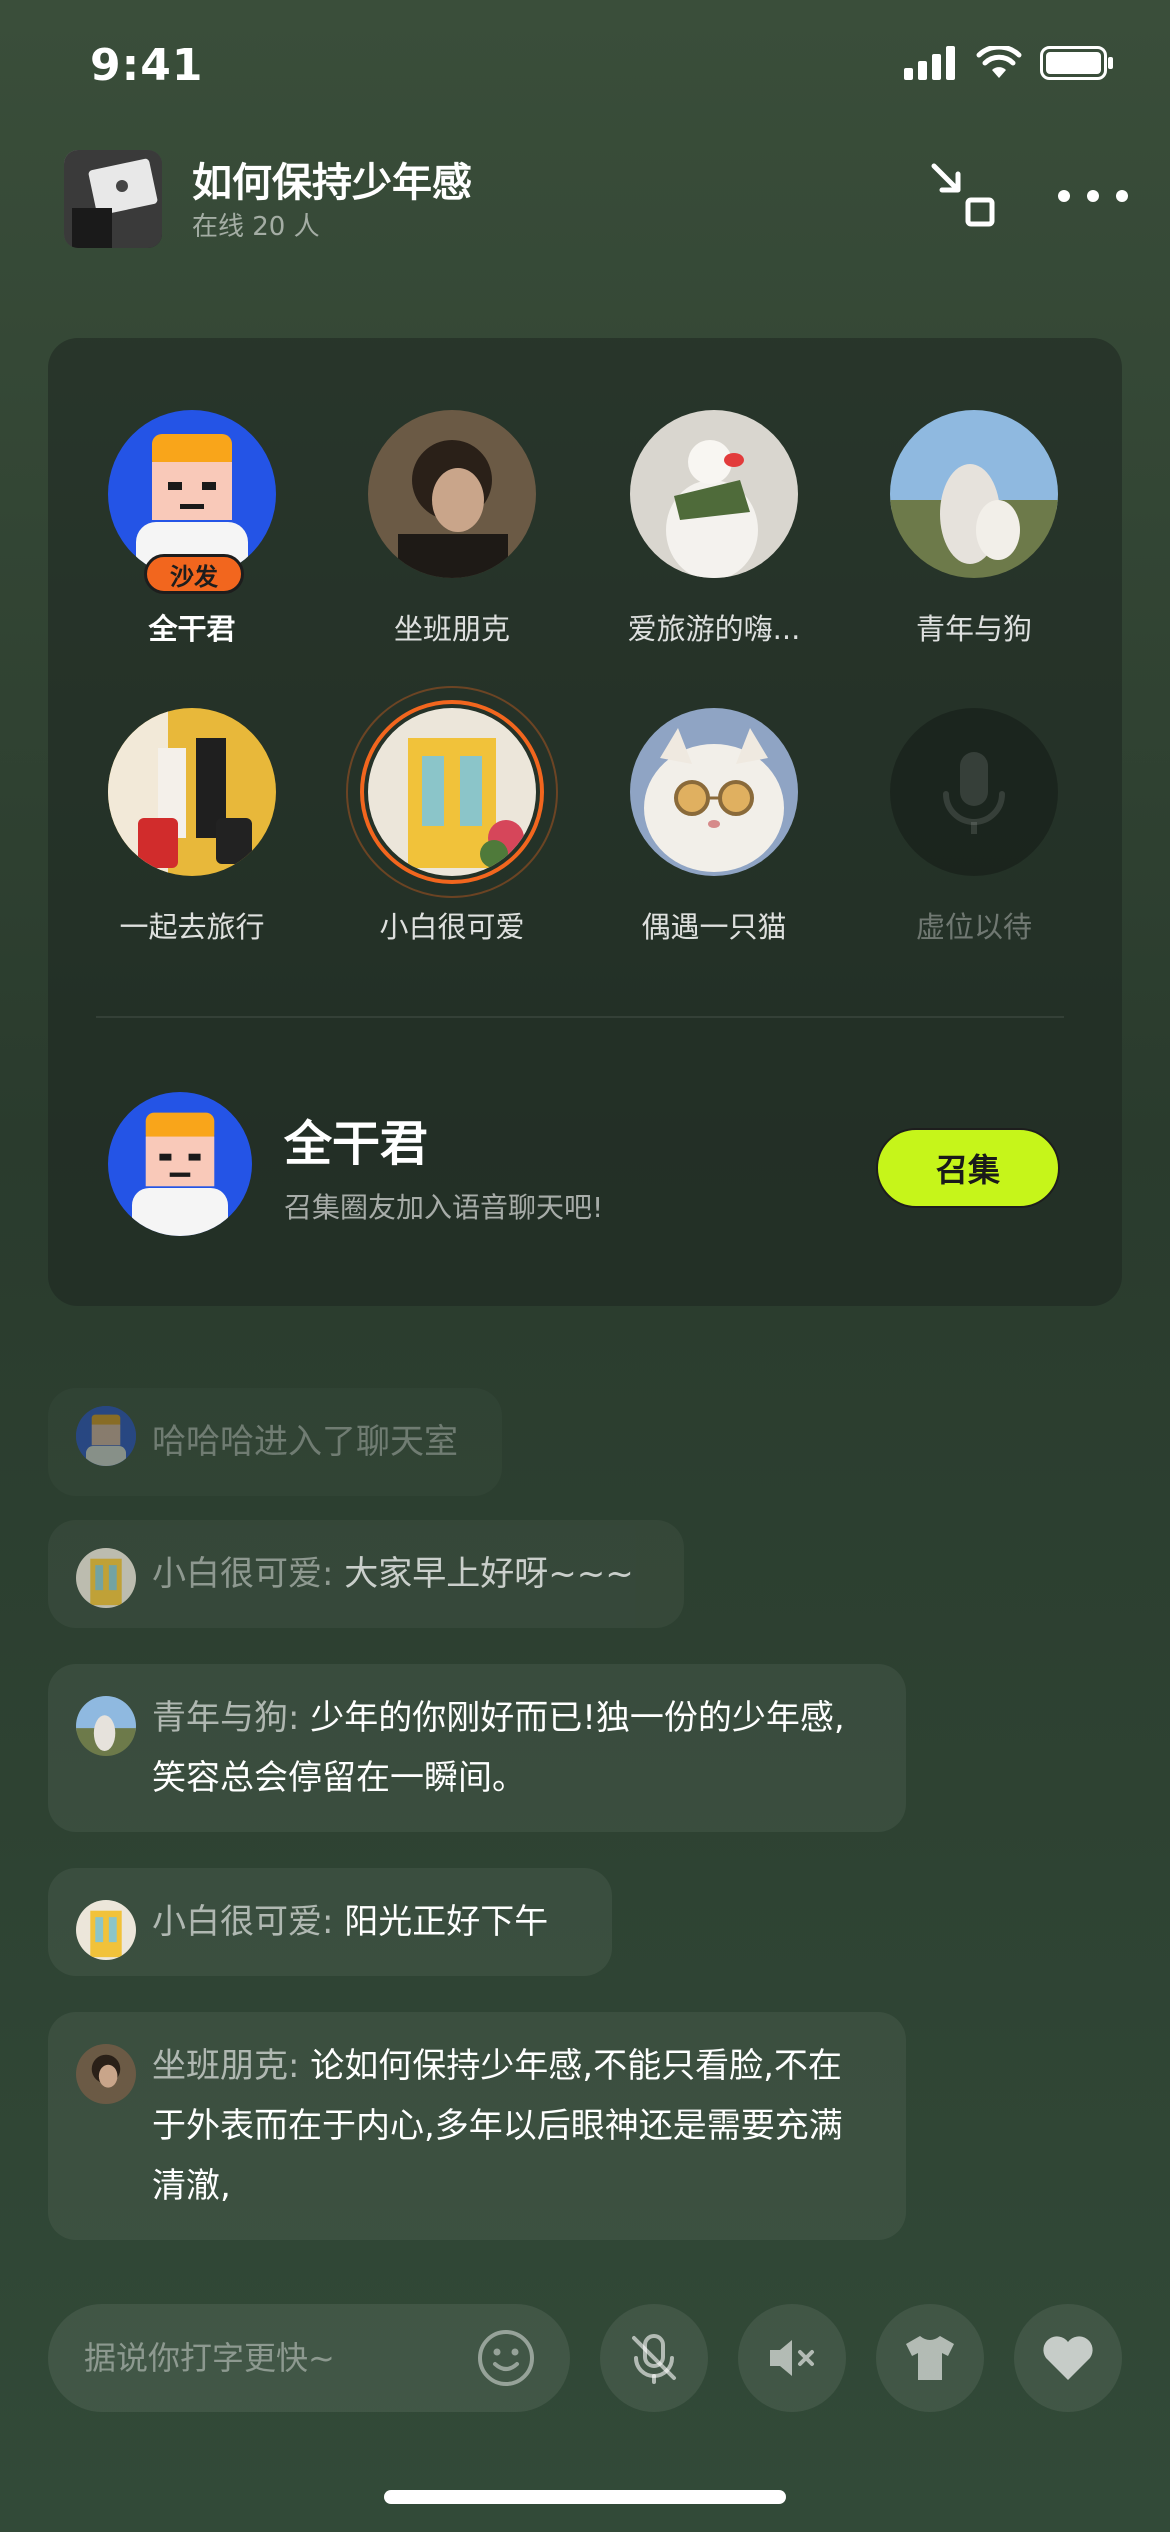 Image resolution: width=1170 pixels, height=2532 pixels. I want to click on home-indicator, so click(585, 2497).